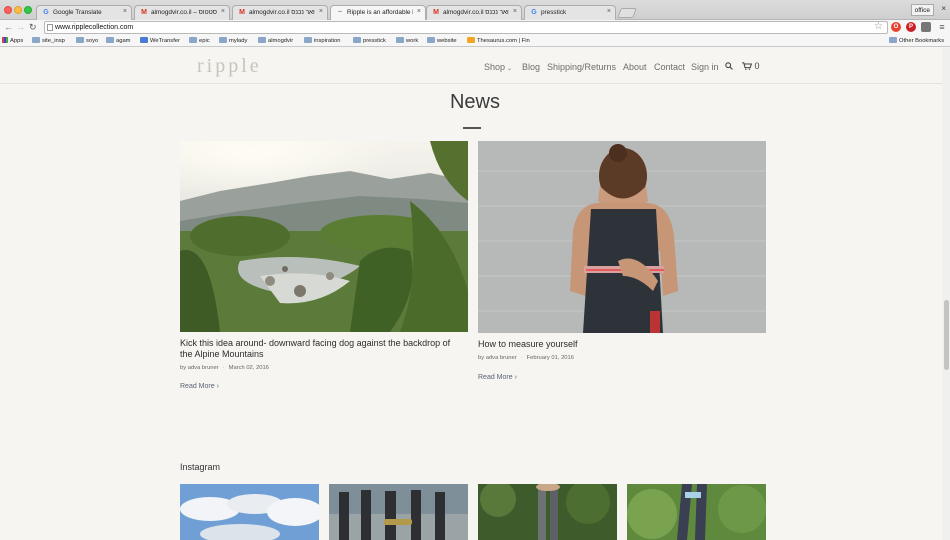 The height and width of the screenshot is (540, 950). I want to click on page-title: News, so click(474, 102).